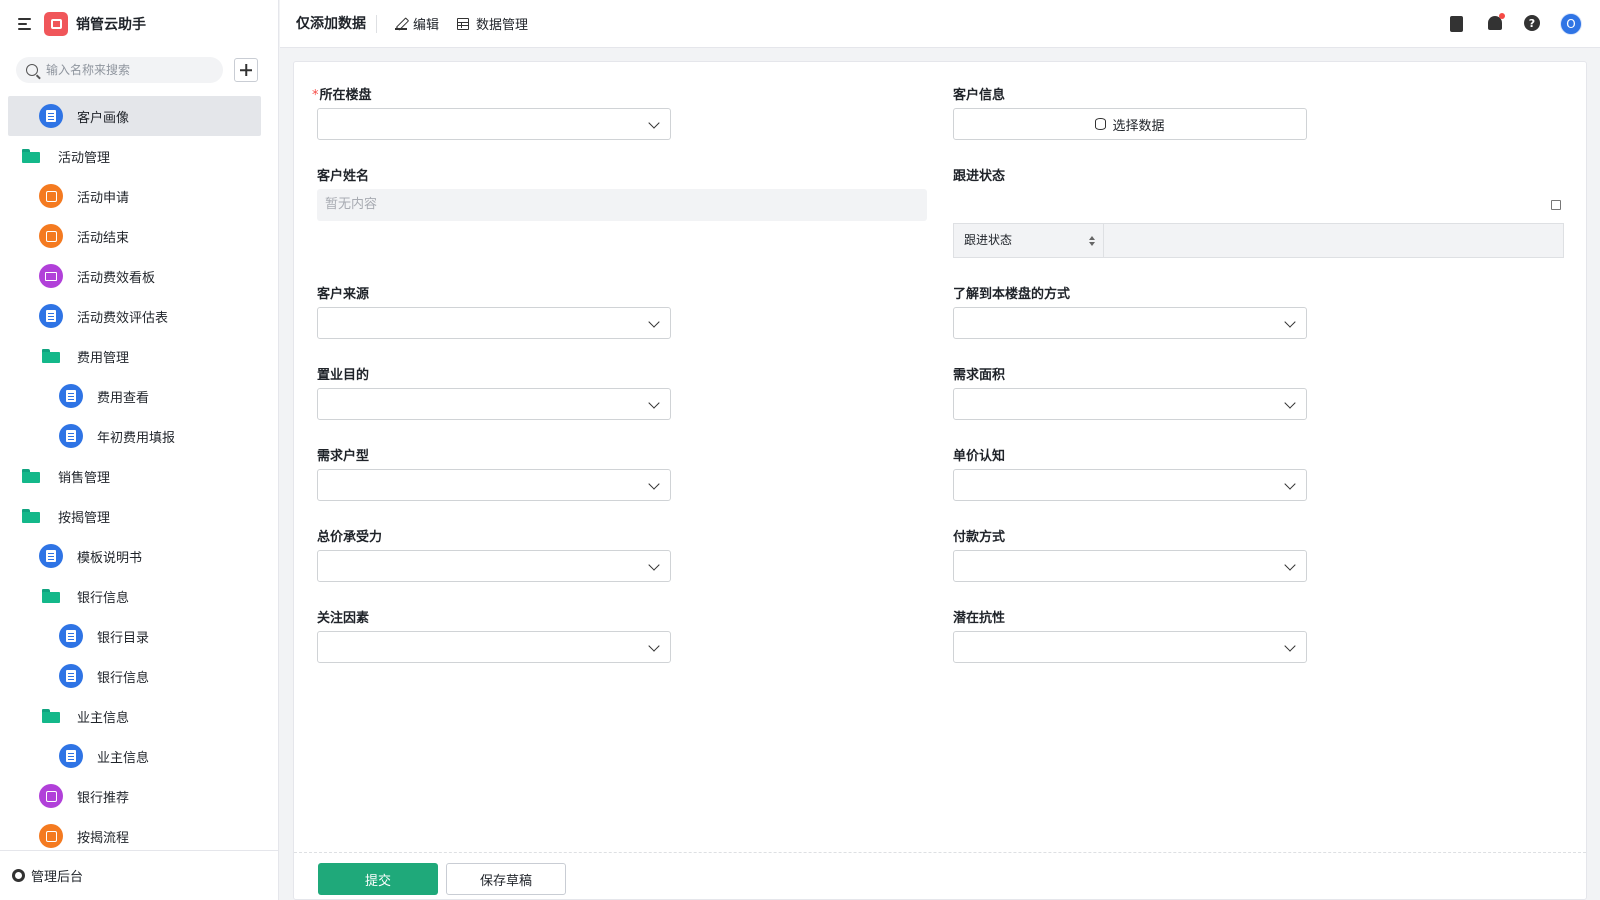 The height and width of the screenshot is (900, 1600). Describe the element at coordinates (1138, 126) in the screenshot. I see `select-data-label: 选择数据` at that location.